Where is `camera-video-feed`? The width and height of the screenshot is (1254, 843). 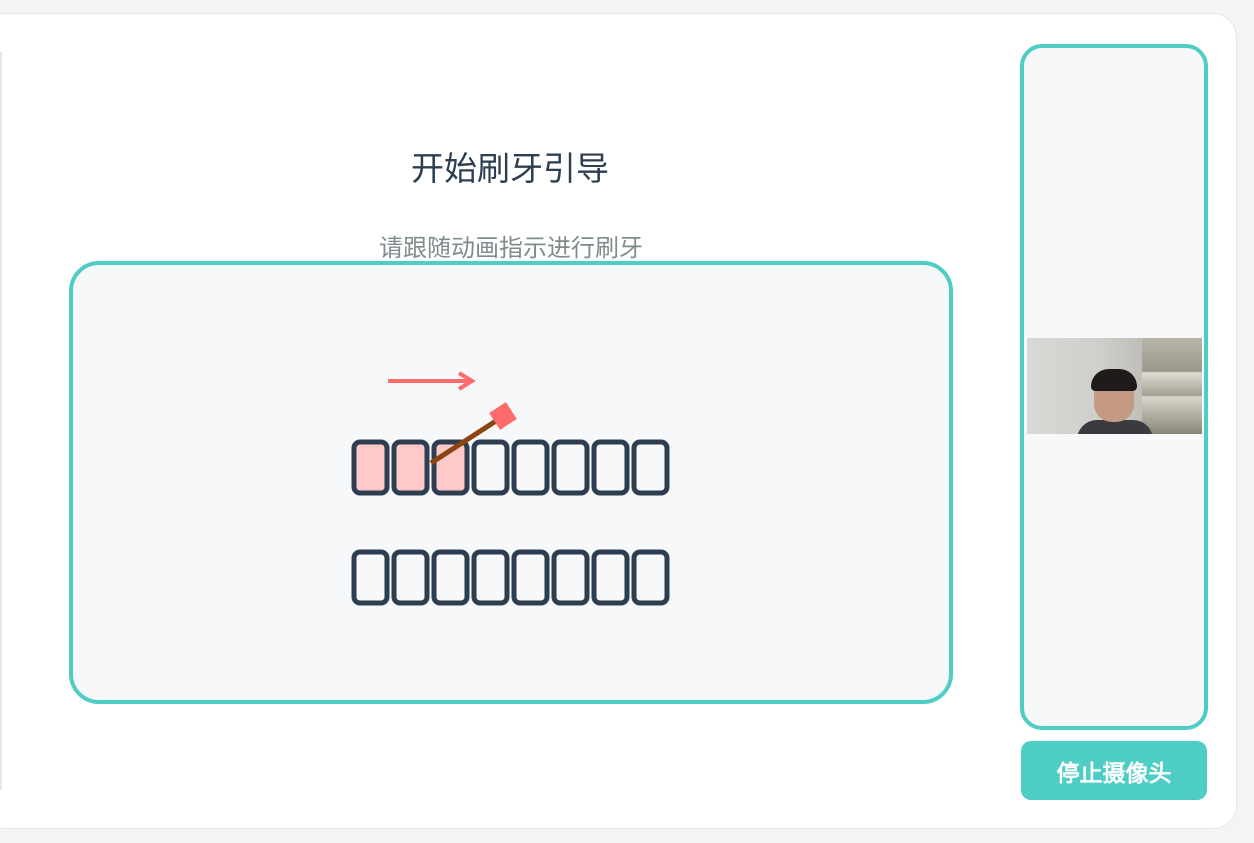 camera-video-feed is located at coordinates (1114, 386).